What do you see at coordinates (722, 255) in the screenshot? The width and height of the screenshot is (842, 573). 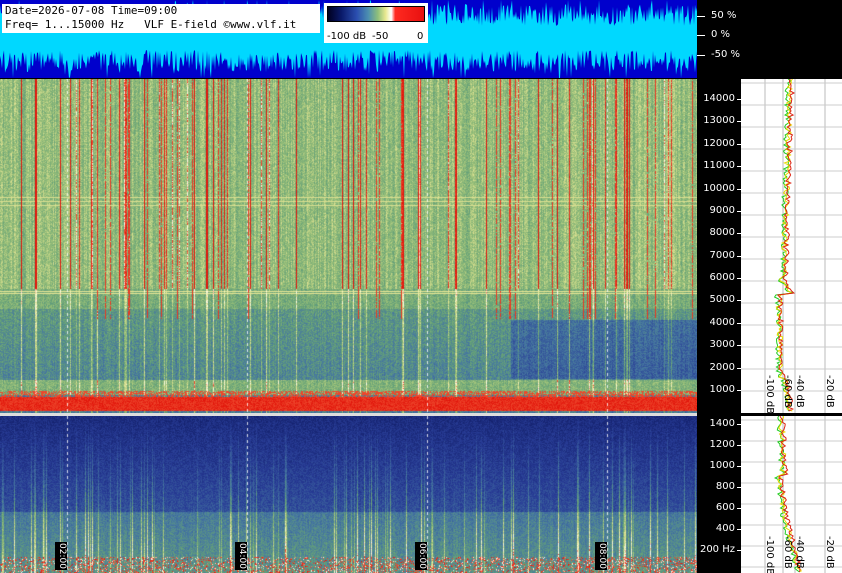 I see `frequency-label: 7000` at bounding box center [722, 255].